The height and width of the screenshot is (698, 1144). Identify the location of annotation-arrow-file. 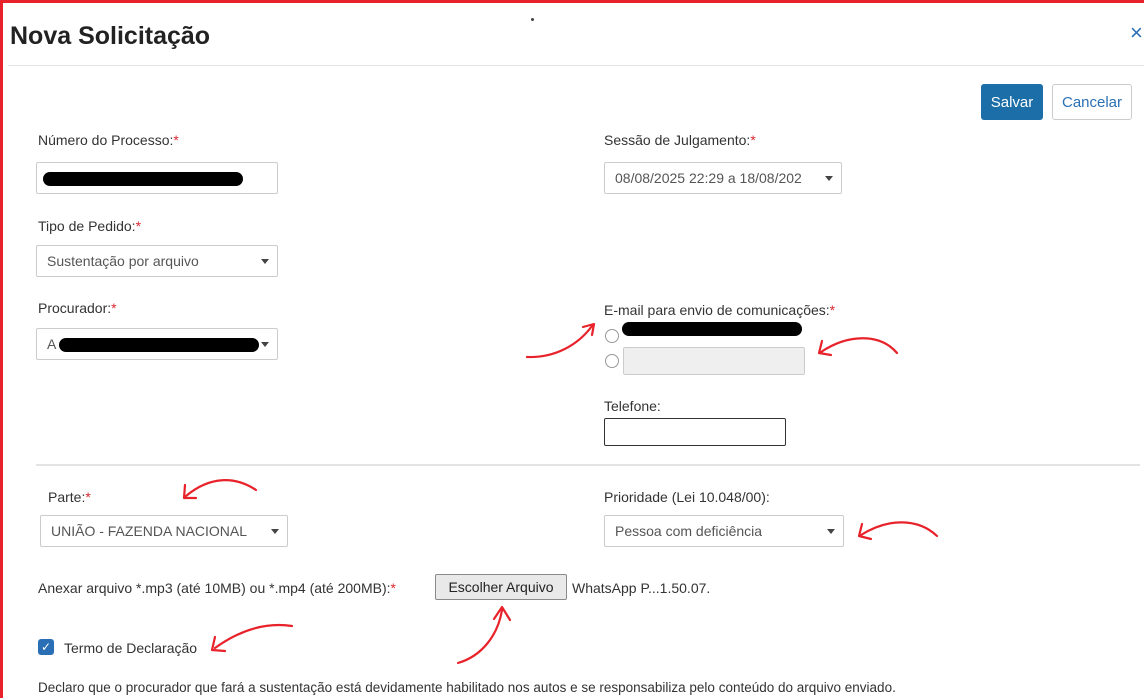
(484, 635).